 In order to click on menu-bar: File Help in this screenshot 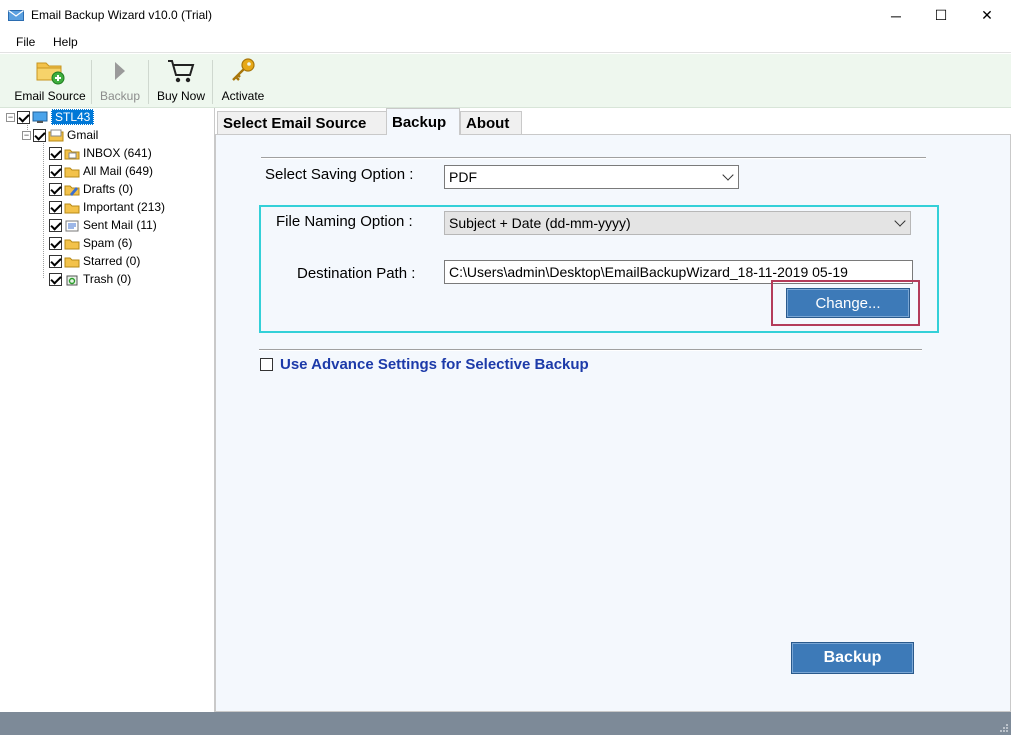, I will do `click(505, 42)`.